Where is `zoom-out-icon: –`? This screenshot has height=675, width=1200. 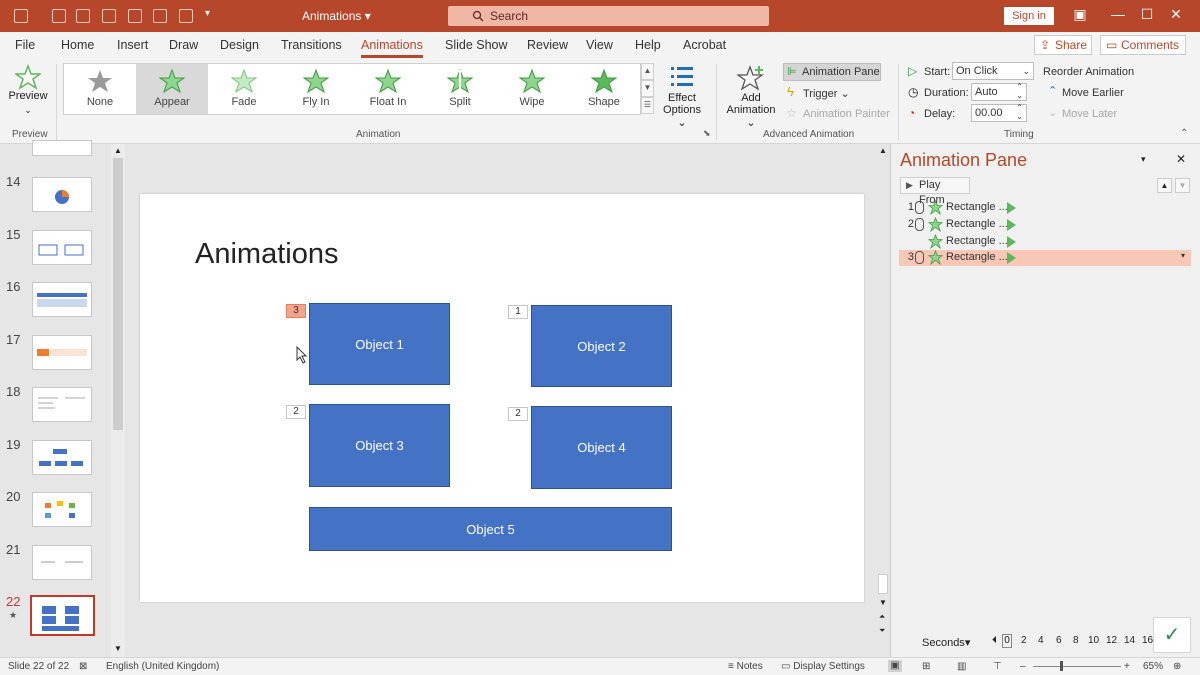
zoom-out-icon: – is located at coordinates (1023, 666).